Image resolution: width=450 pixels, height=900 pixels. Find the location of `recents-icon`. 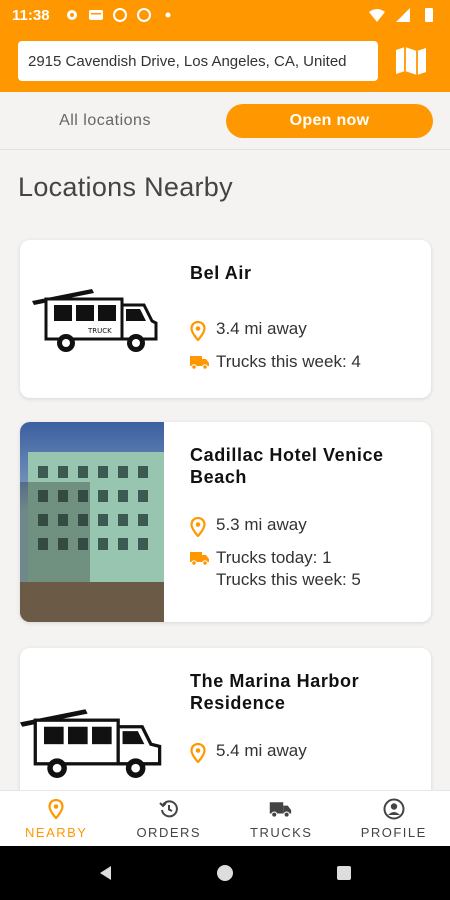

recents-icon is located at coordinates (344, 873).